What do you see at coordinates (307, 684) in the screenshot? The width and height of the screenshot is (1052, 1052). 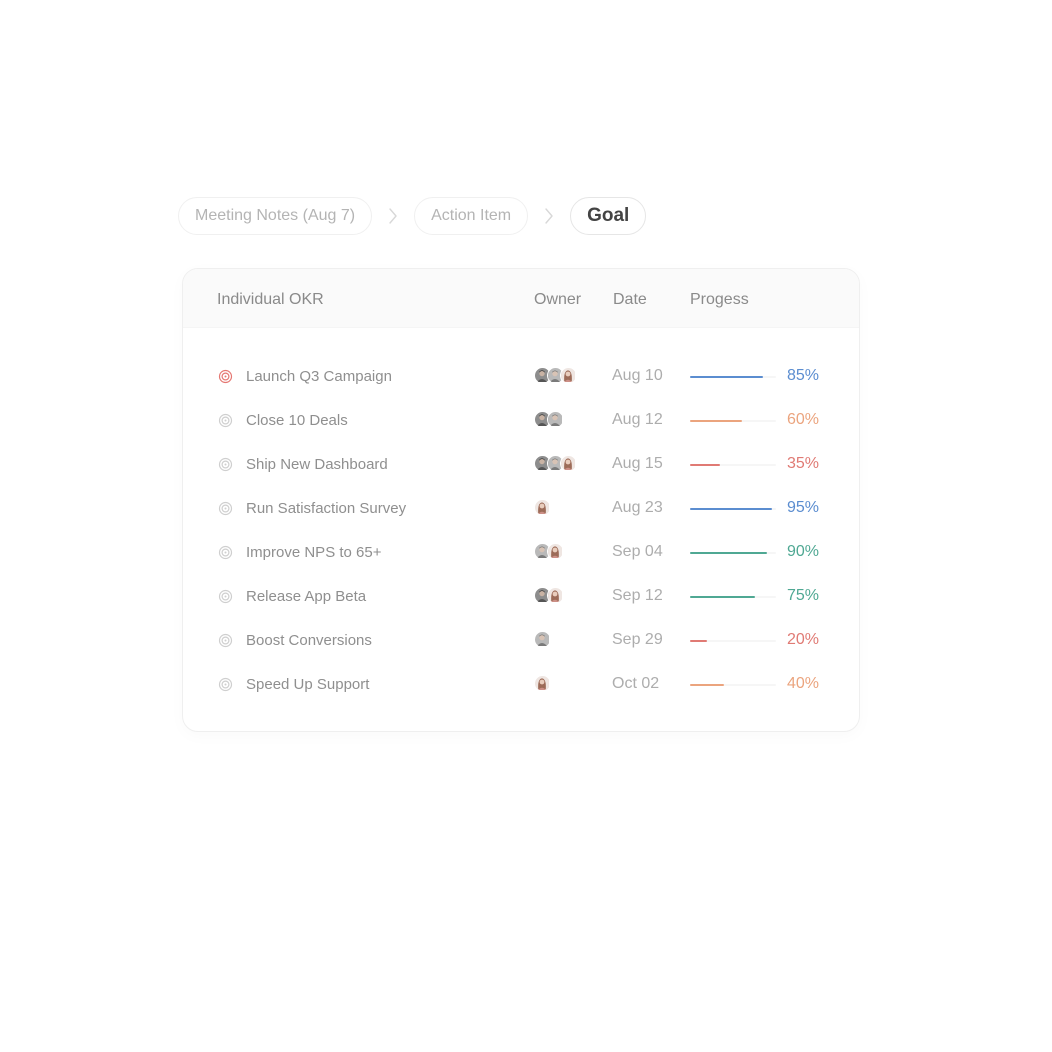 I see `goal-title: Speed Up Support` at bounding box center [307, 684].